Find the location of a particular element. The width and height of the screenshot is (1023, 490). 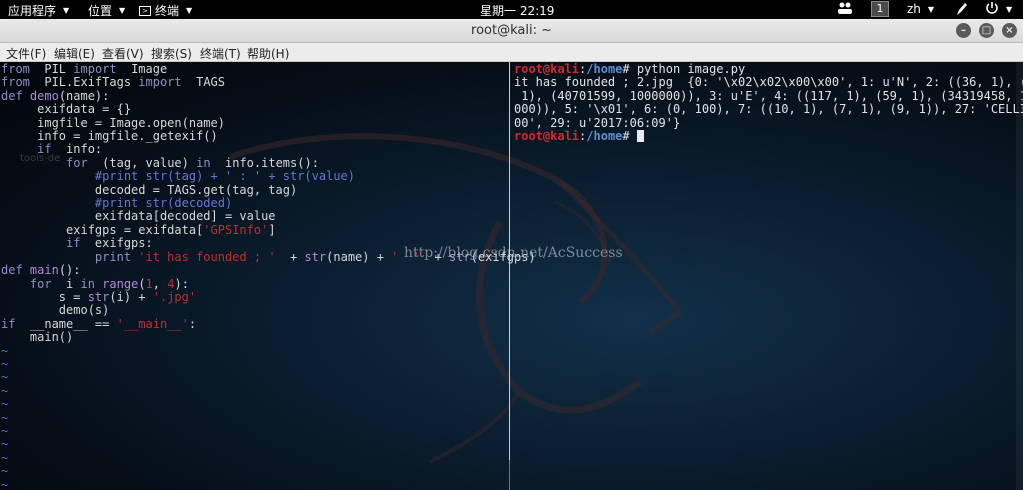

input-language-menu: zh ▼ is located at coordinates (920, 9).